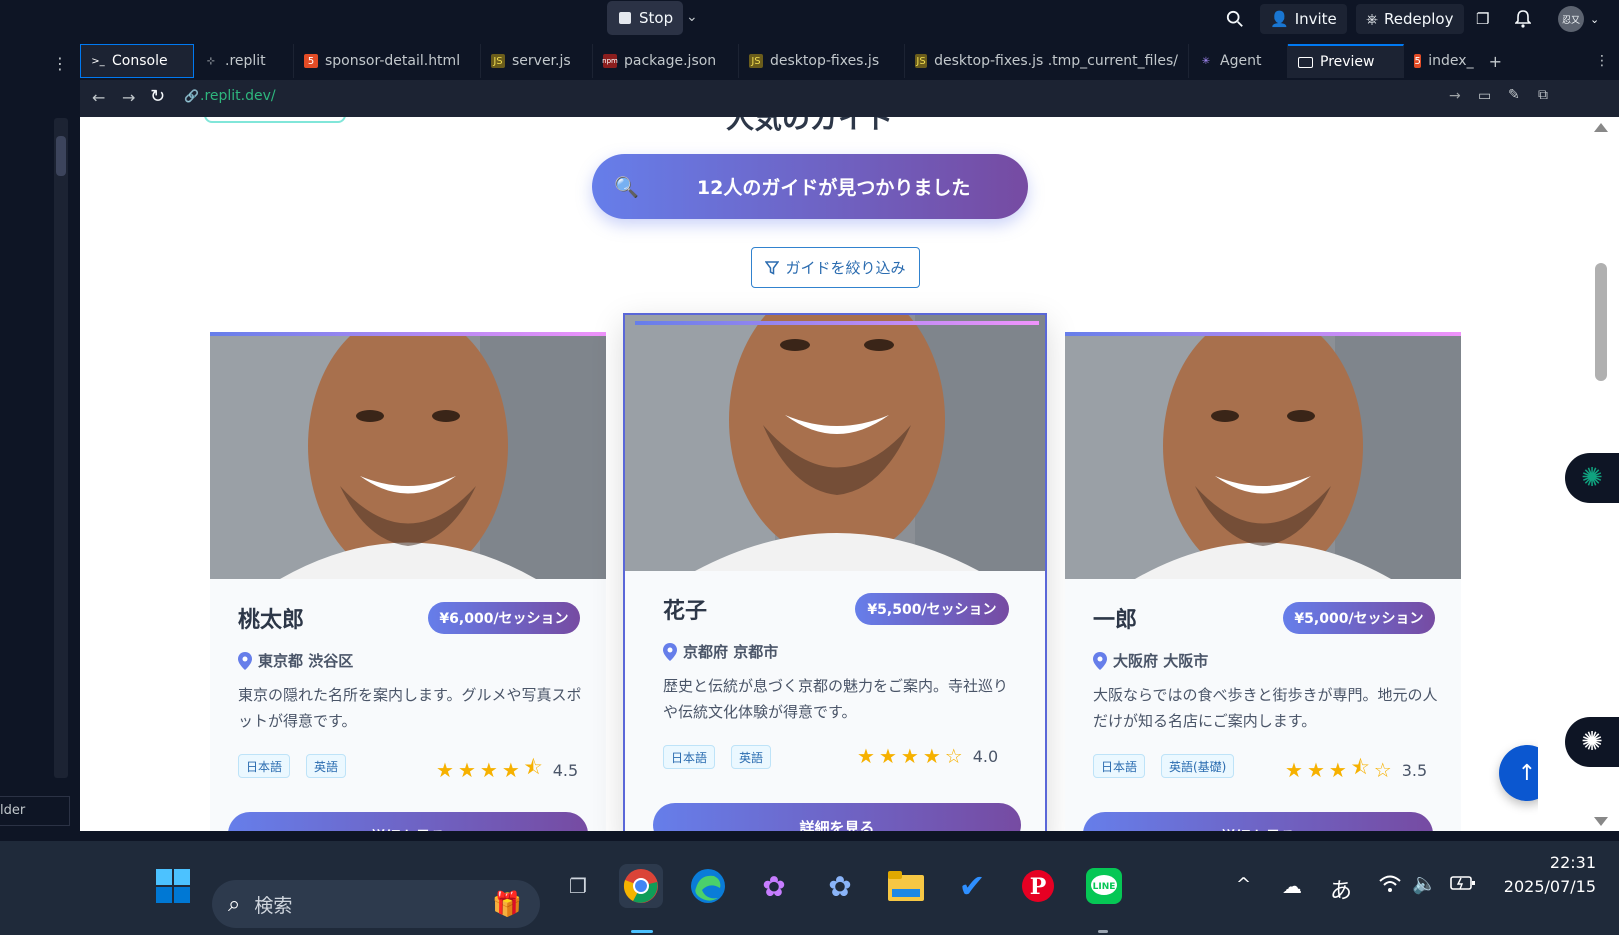 The image size is (1619, 935). What do you see at coordinates (1238, 61) in the screenshot?
I see `tab-agent: ✳ Agent` at bounding box center [1238, 61].